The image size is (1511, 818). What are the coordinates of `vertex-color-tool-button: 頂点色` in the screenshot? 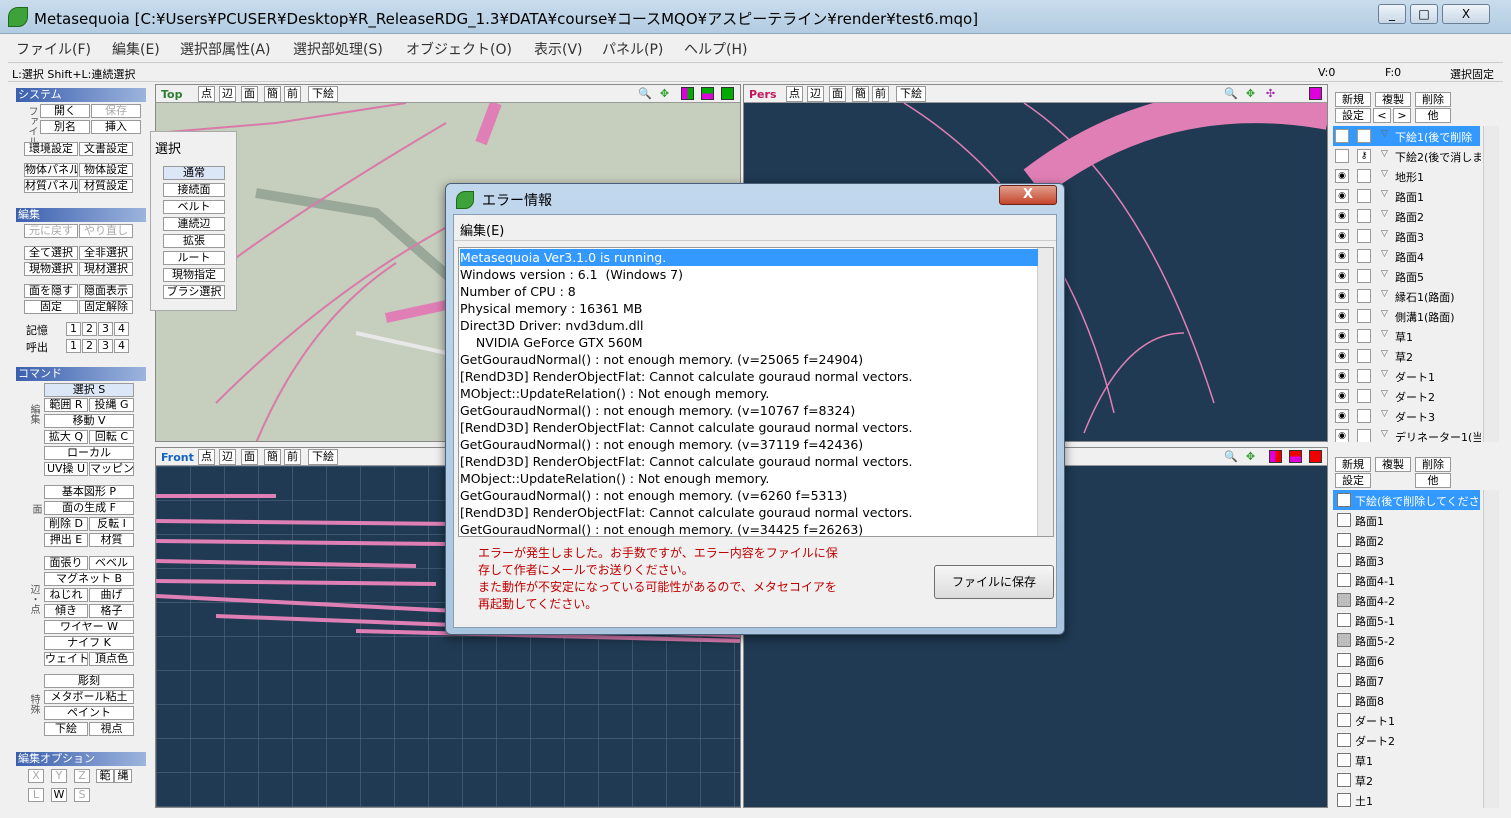 It's located at (111, 659).